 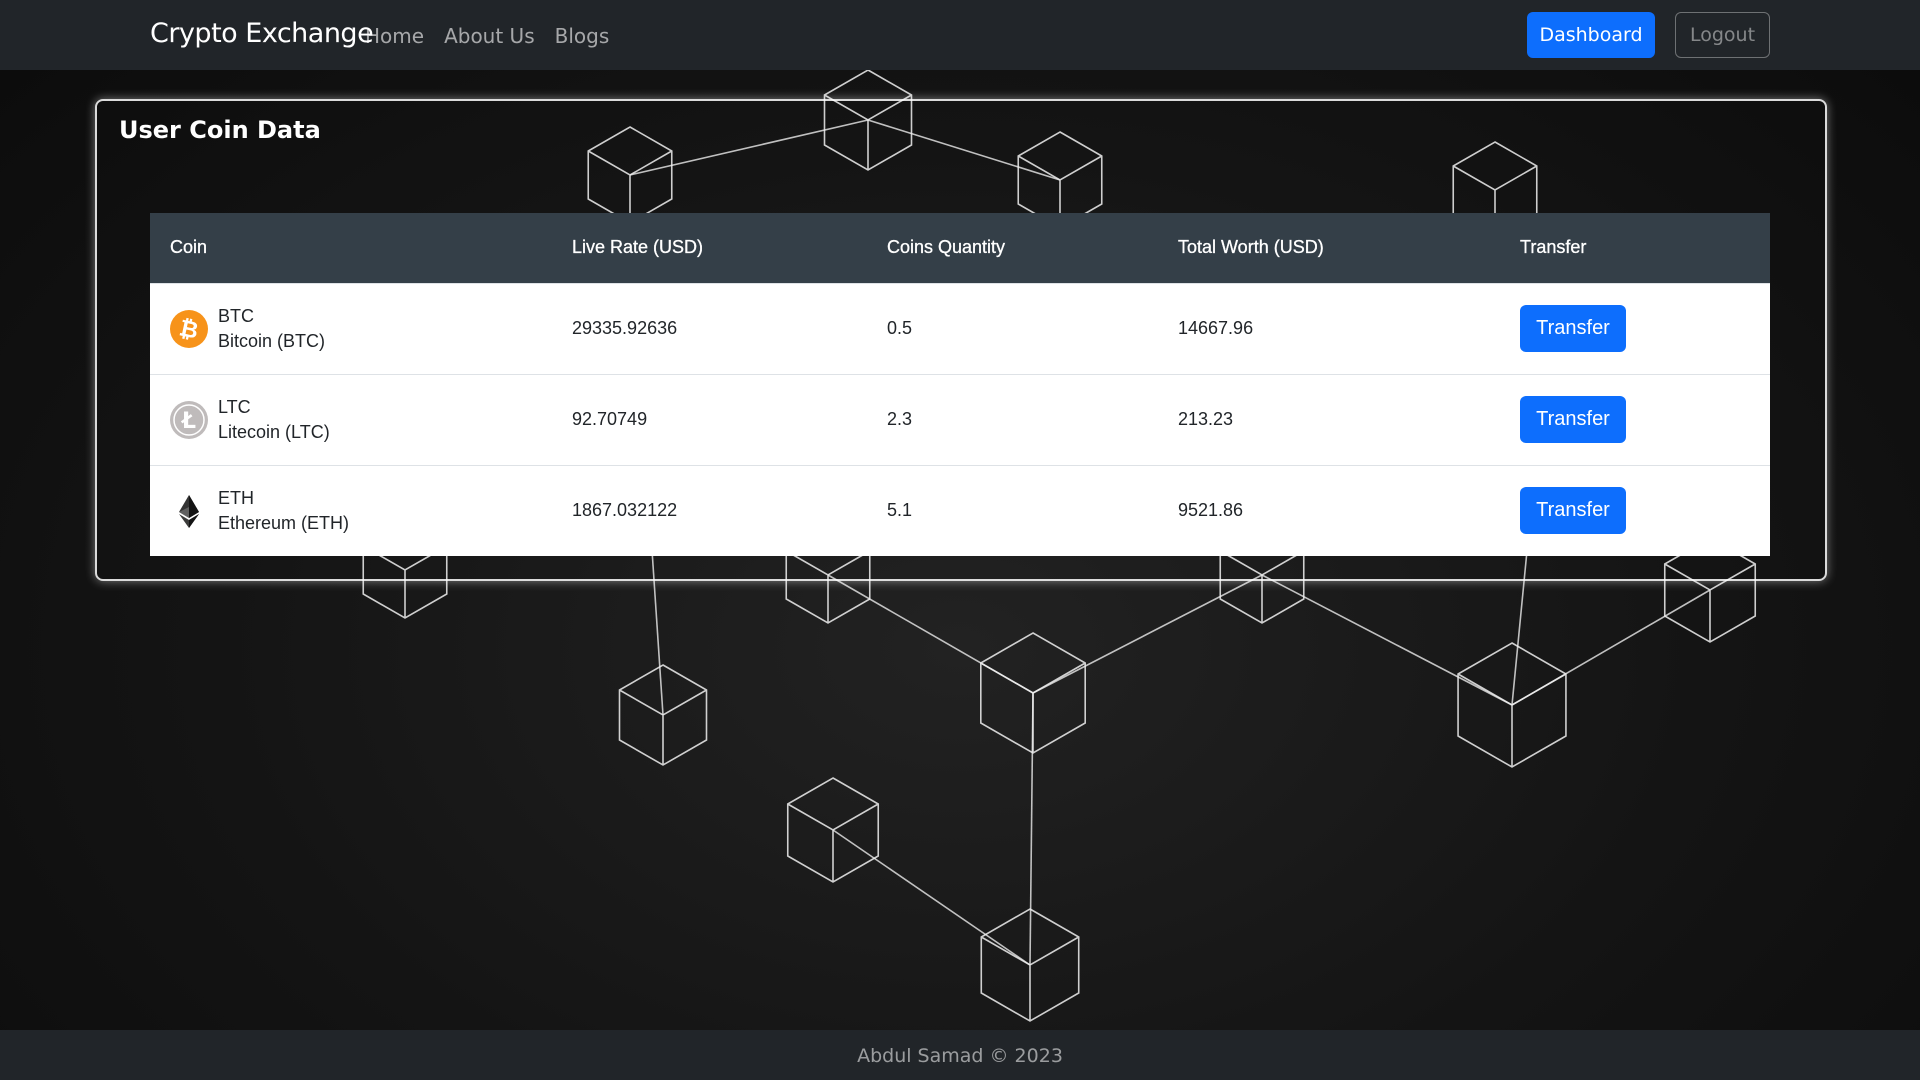 What do you see at coordinates (1591, 35) in the screenshot?
I see `dashboard-button: Dashboard` at bounding box center [1591, 35].